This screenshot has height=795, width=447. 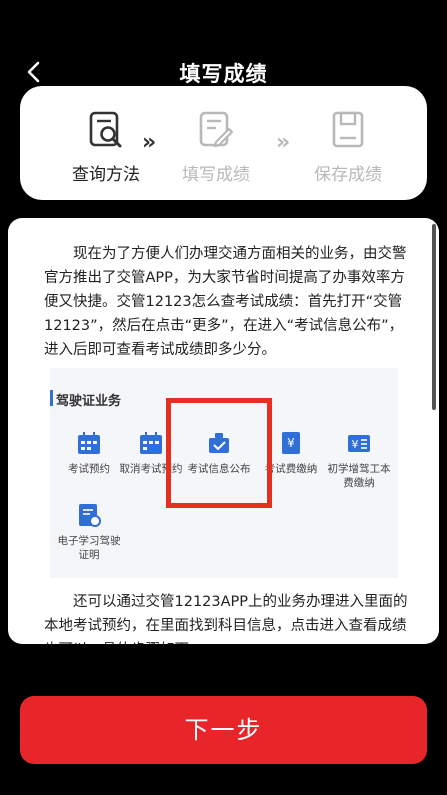 I want to click on step-label: 填写成绩, so click(x=216, y=175).